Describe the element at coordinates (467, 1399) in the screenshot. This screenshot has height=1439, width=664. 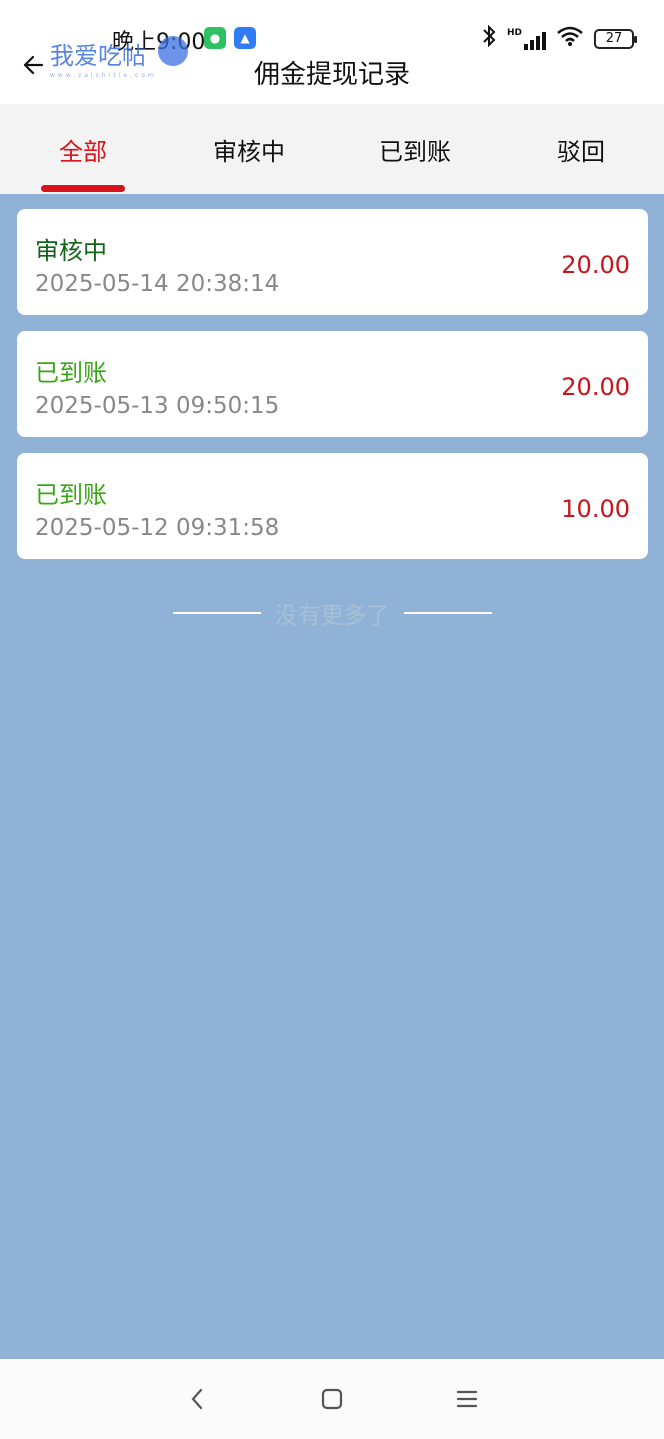
I see `menu-icon` at that location.